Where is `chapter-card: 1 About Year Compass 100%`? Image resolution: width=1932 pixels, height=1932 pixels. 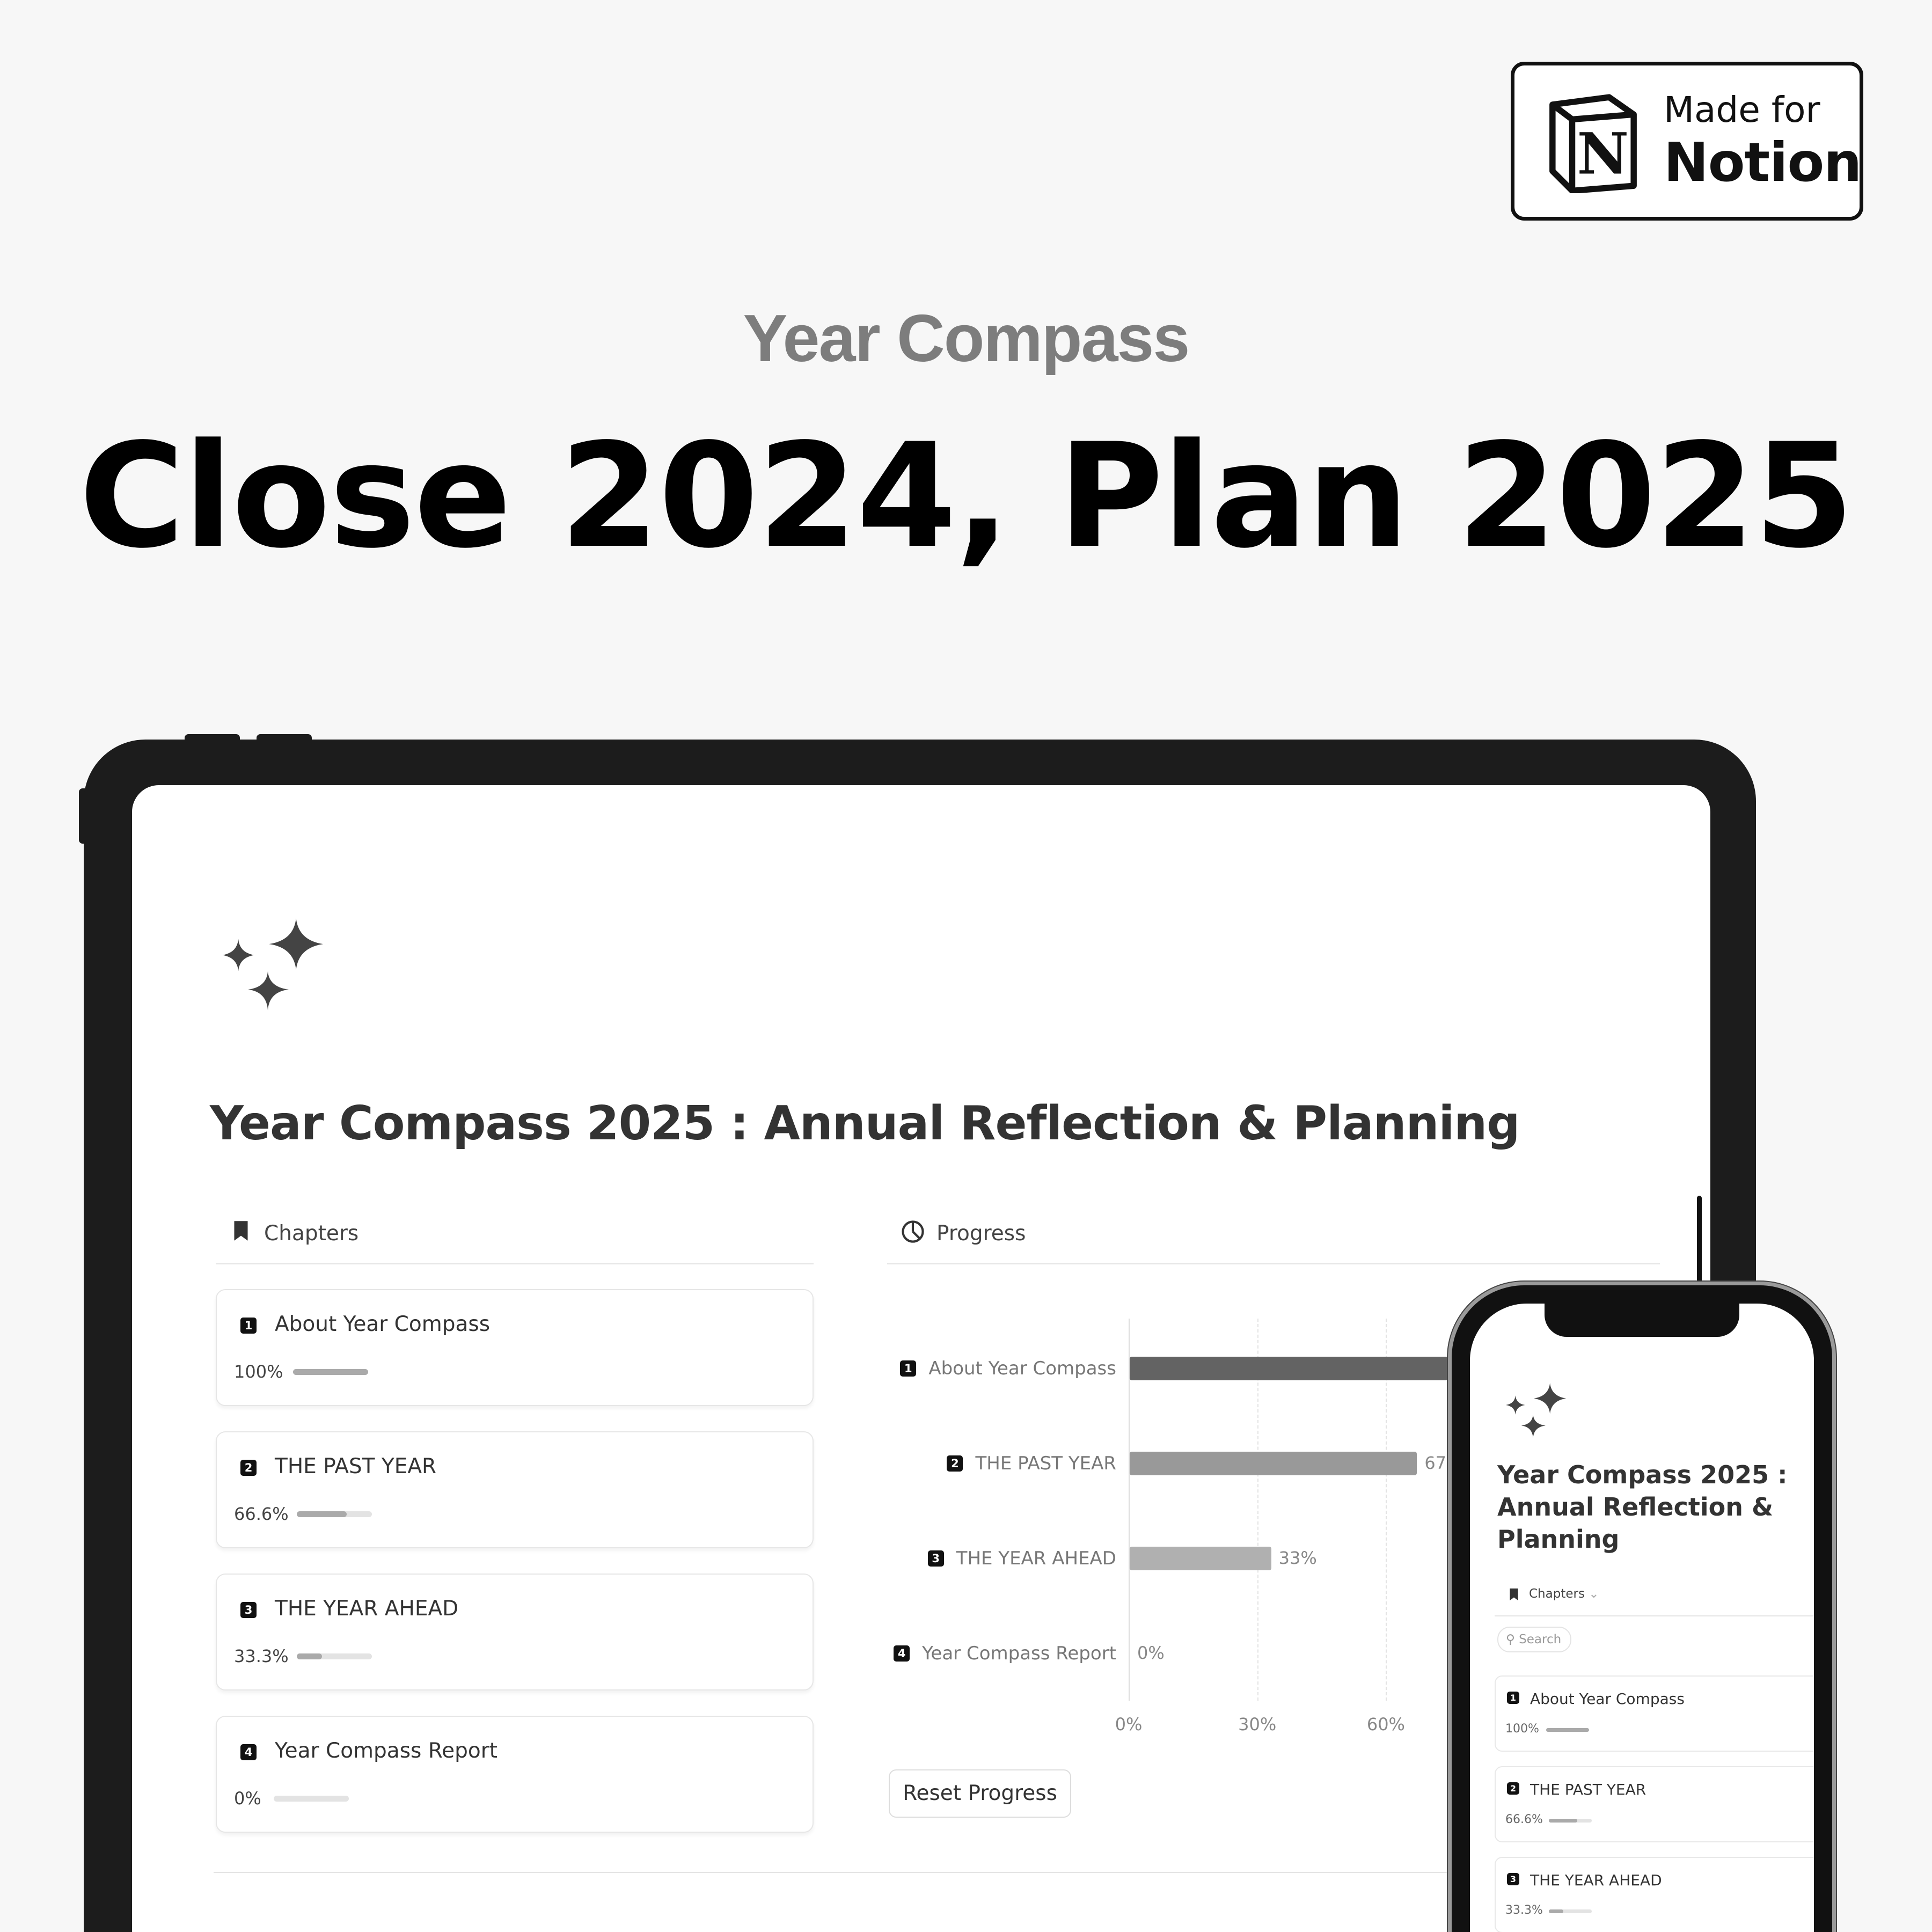
chapter-card: 1 About Year Compass 100% is located at coordinates (515, 1347).